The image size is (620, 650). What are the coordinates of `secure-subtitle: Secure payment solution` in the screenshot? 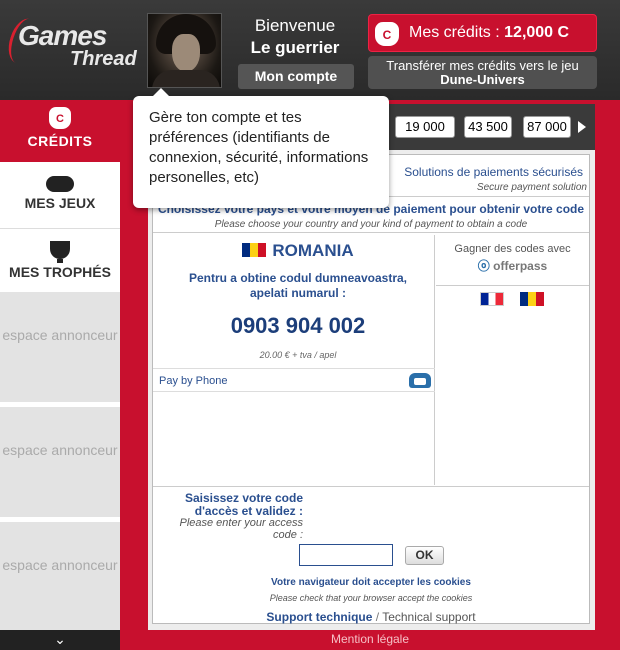 It's located at (531, 187).